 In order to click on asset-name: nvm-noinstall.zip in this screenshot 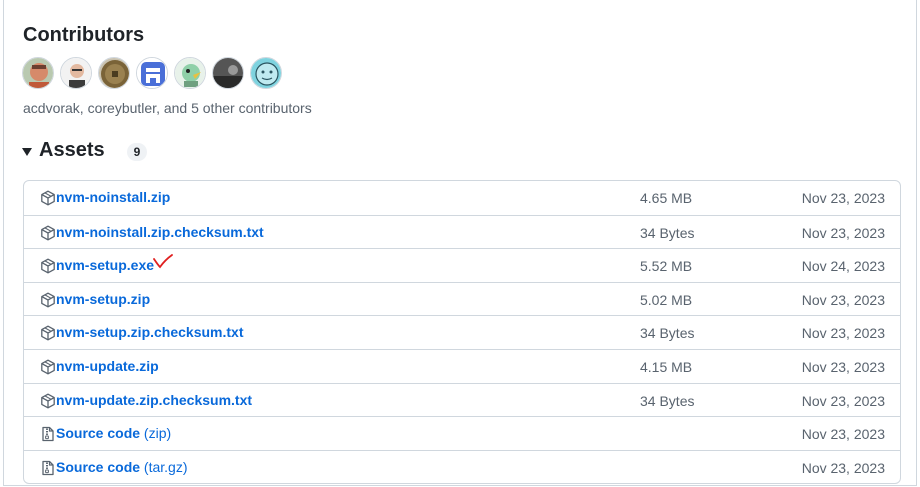, I will do `click(113, 197)`.